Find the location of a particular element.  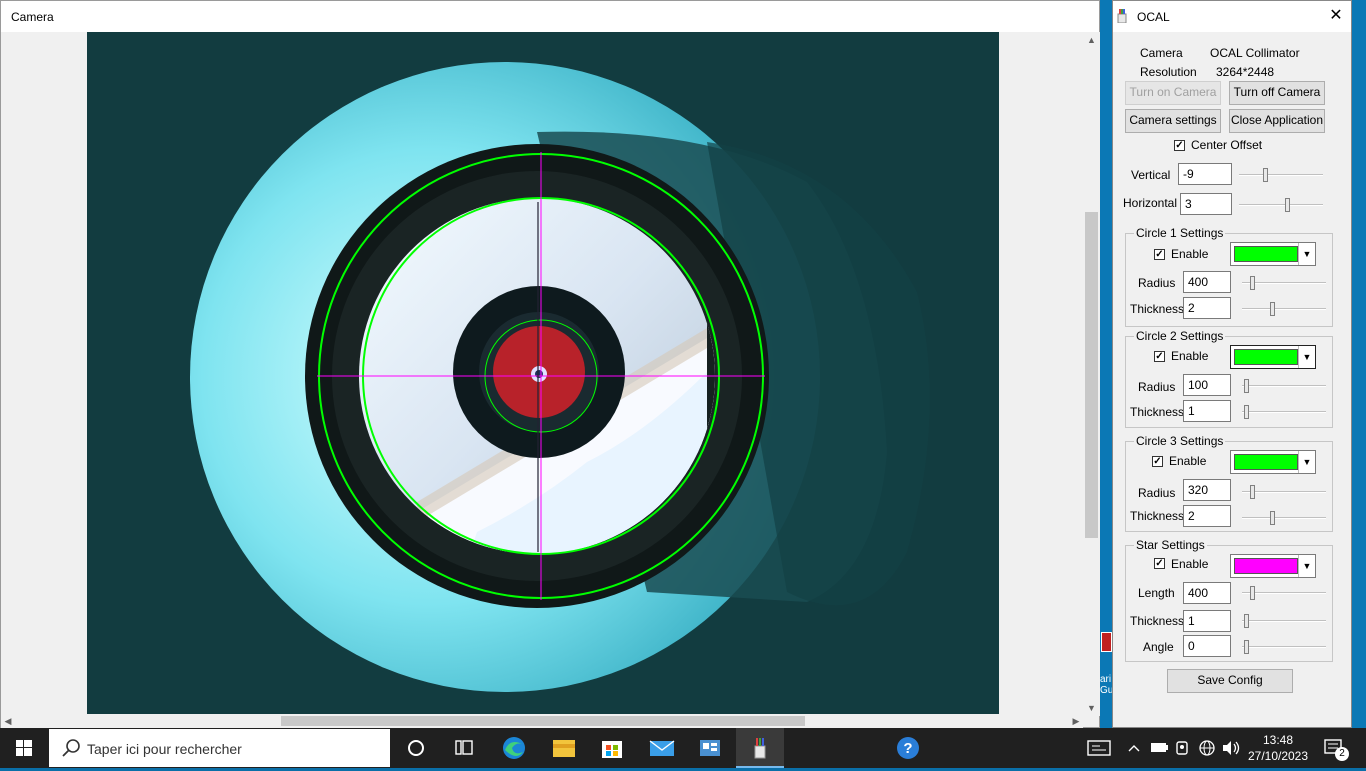

app-icon is located at coordinates (710, 748).